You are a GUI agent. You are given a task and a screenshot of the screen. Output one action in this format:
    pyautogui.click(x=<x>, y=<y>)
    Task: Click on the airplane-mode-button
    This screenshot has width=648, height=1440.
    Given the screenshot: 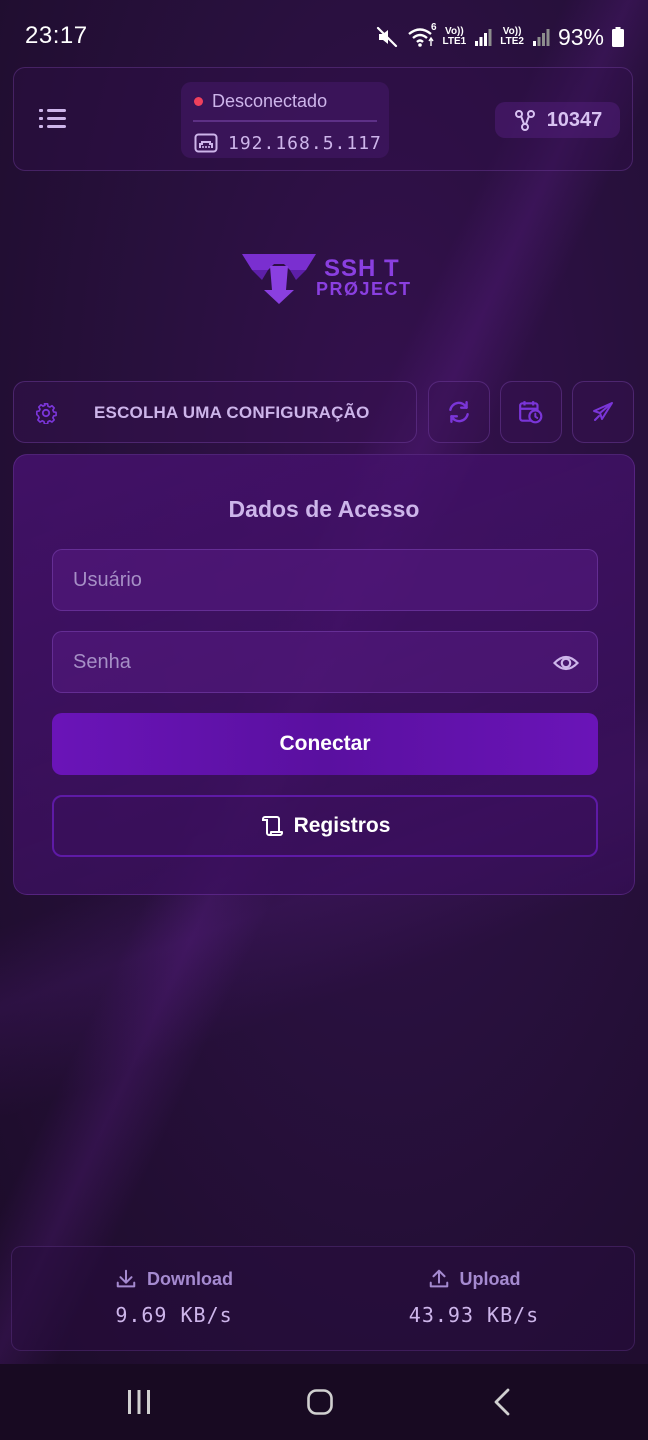 What is the action you would take?
    pyautogui.click(x=603, y=412)
    